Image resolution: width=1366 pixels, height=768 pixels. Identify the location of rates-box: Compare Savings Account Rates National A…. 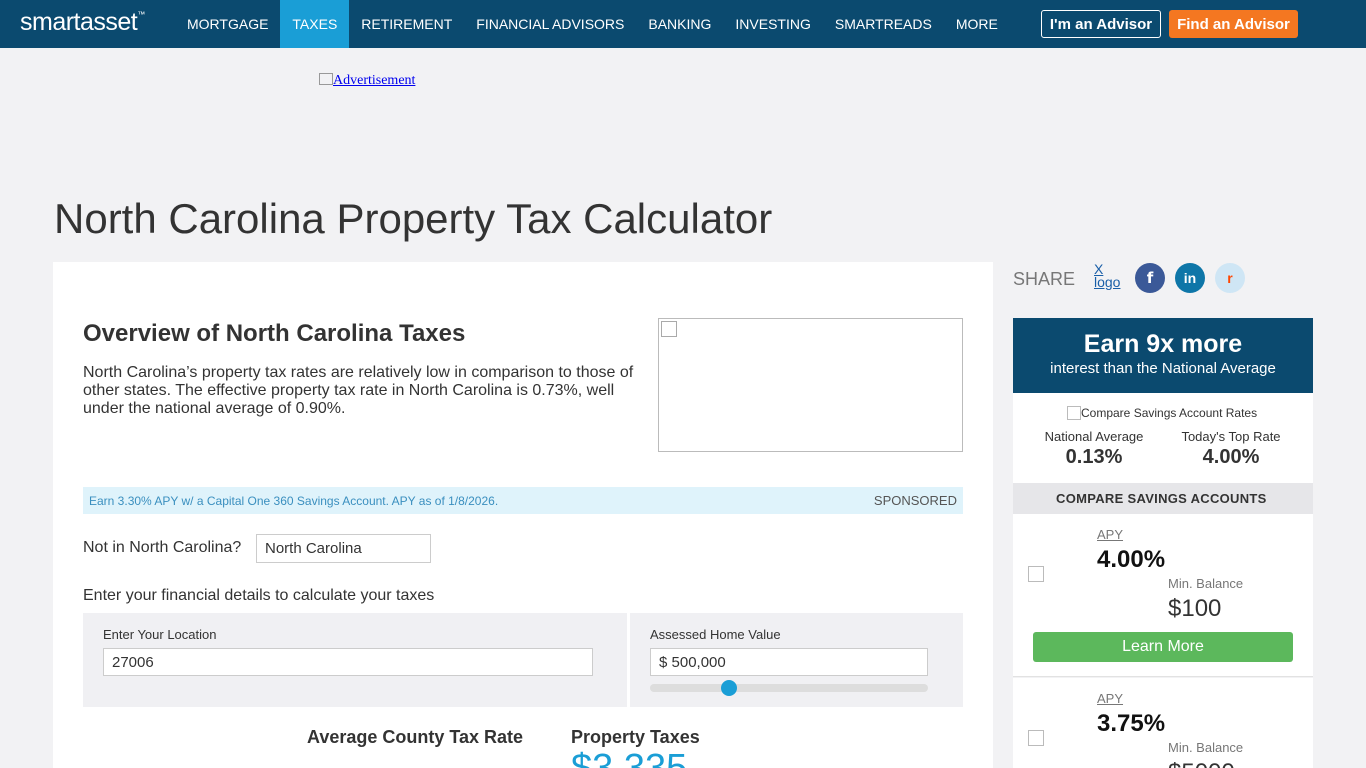
(1163, 438).